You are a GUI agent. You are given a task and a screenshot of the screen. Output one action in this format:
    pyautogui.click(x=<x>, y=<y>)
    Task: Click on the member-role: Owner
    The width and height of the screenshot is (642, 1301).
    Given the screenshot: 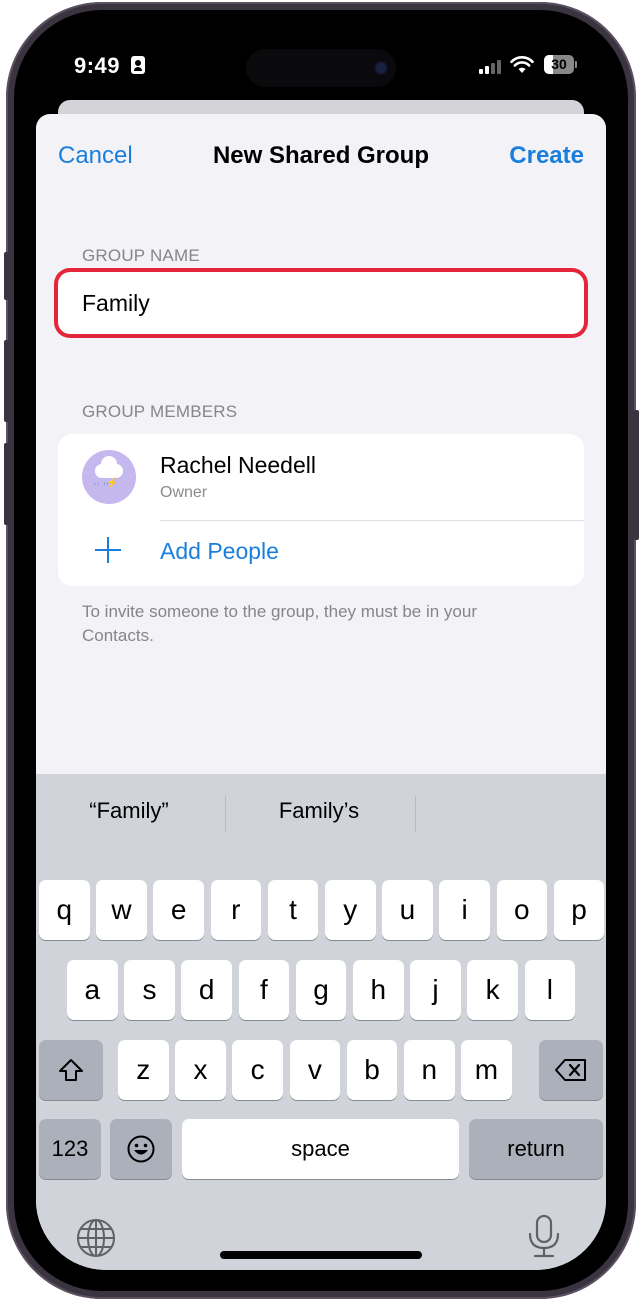 What is the action you would take?
    pyautogui.click(x=184, y=492)
    